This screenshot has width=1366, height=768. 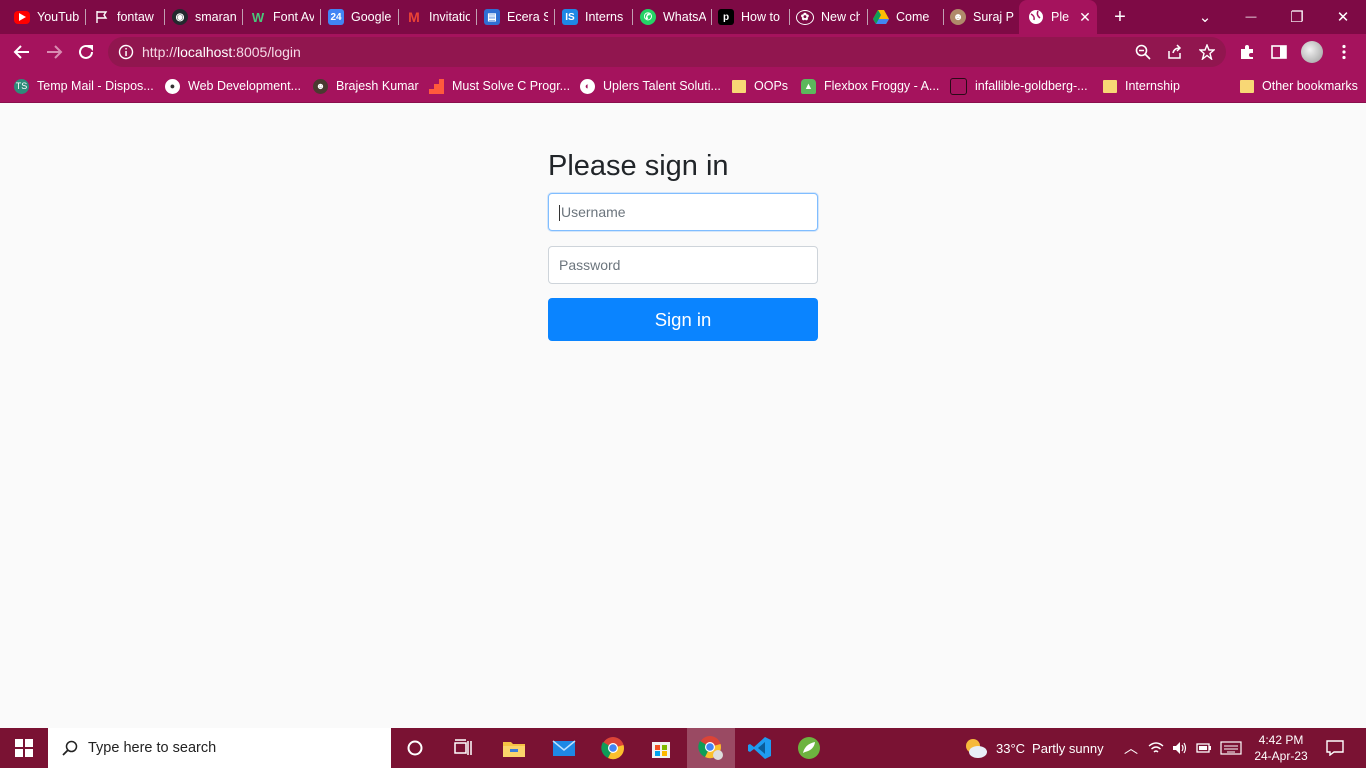 I want to click on mail-button, so click(x=564, y=748).